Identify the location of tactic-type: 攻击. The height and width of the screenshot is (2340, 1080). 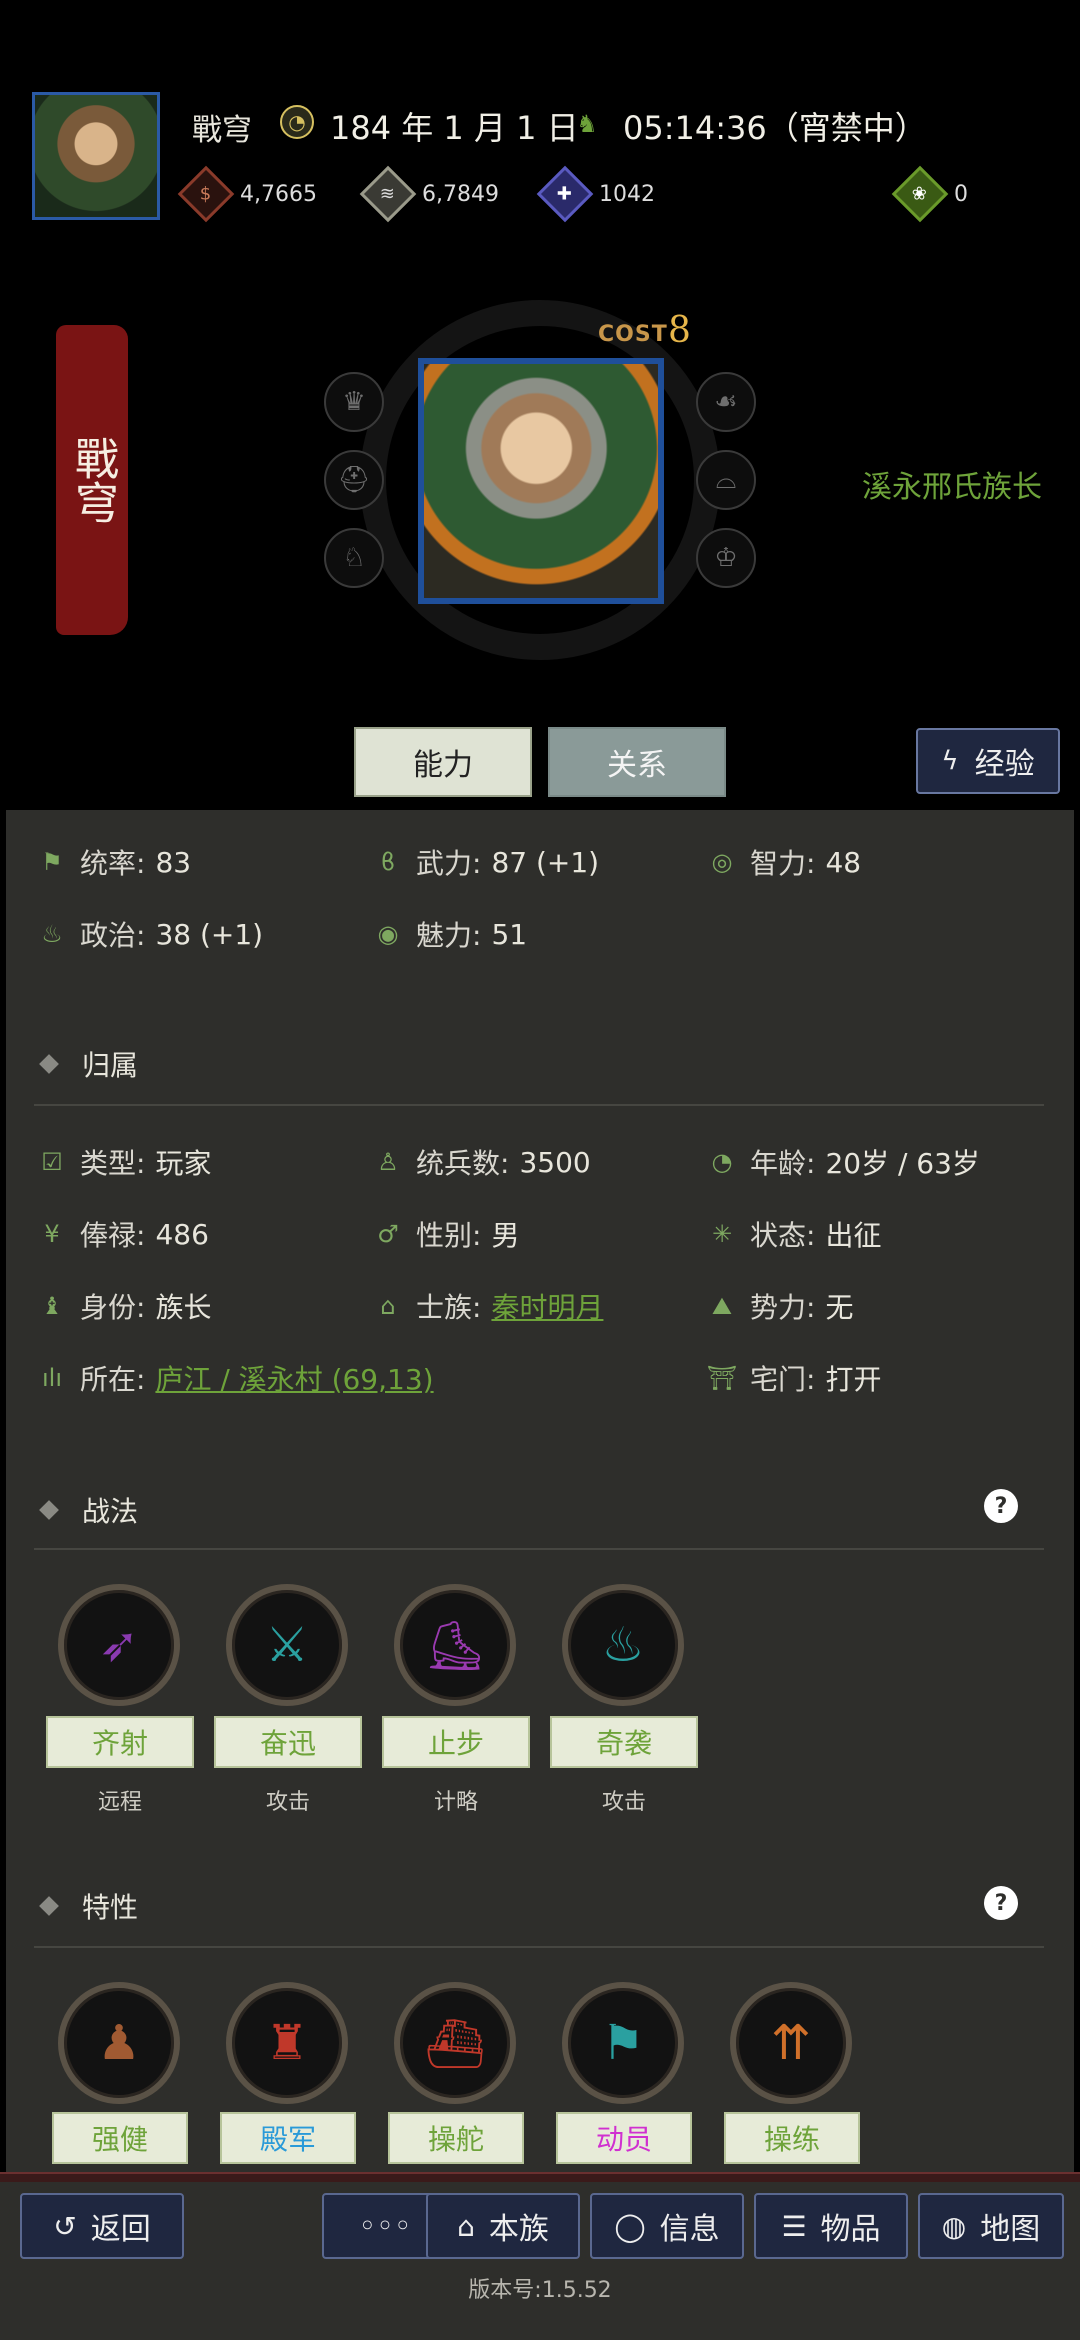
(287, 1802).